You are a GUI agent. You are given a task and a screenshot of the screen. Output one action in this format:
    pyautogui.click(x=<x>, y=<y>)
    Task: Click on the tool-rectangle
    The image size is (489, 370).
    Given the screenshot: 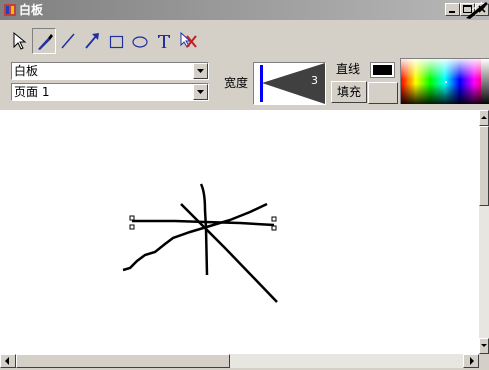 What is the action you would take?
    pyautogui.click(x=116, y=41)
    